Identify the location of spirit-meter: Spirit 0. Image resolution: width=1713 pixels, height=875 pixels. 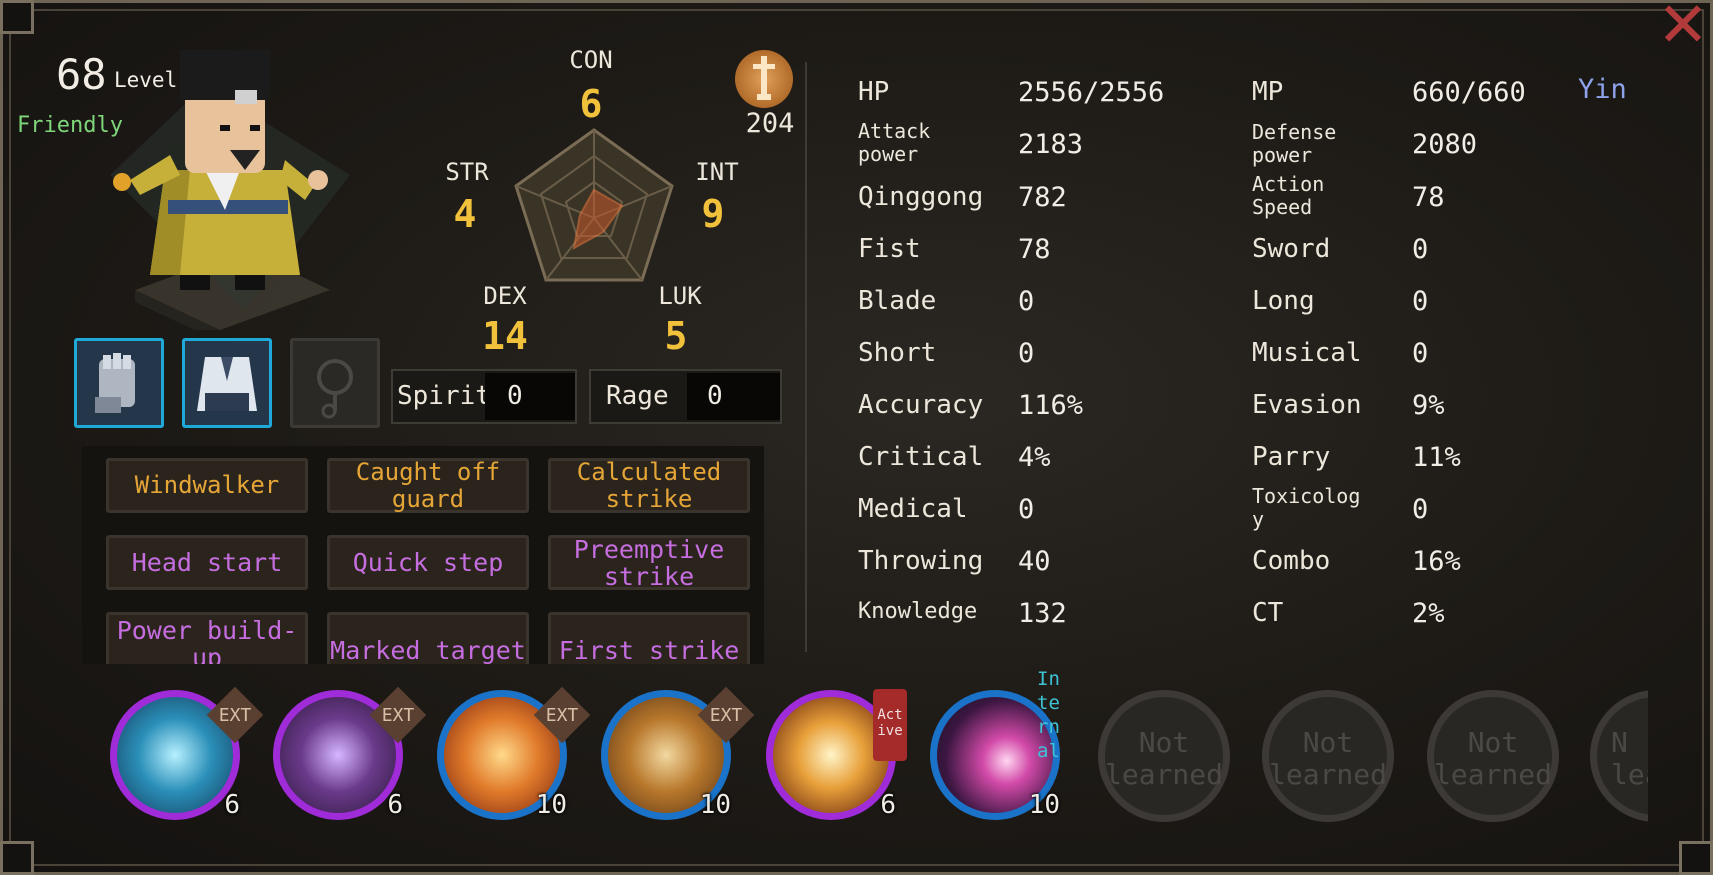
(484, 396).